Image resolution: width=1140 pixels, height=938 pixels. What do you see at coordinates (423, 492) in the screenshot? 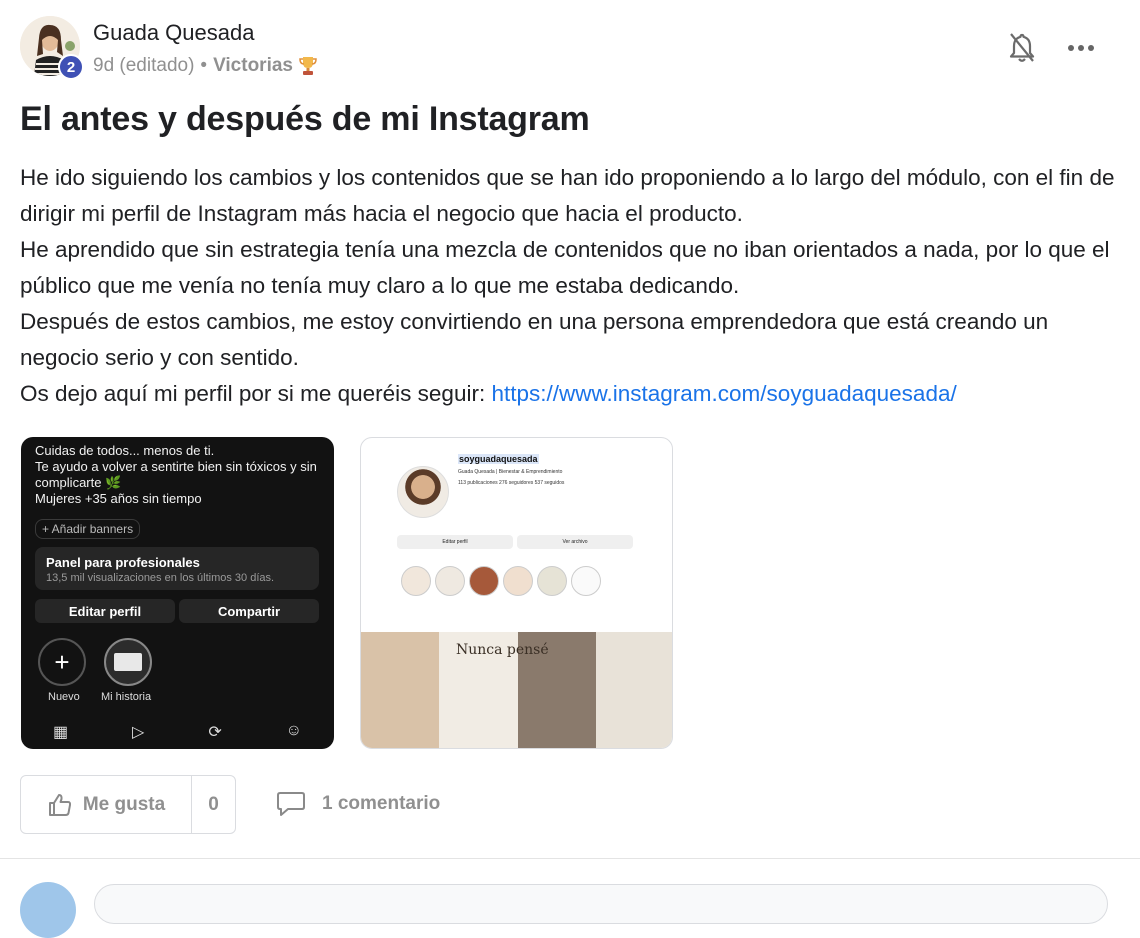
I see `after-avatar` at bounding box center [423, 492].